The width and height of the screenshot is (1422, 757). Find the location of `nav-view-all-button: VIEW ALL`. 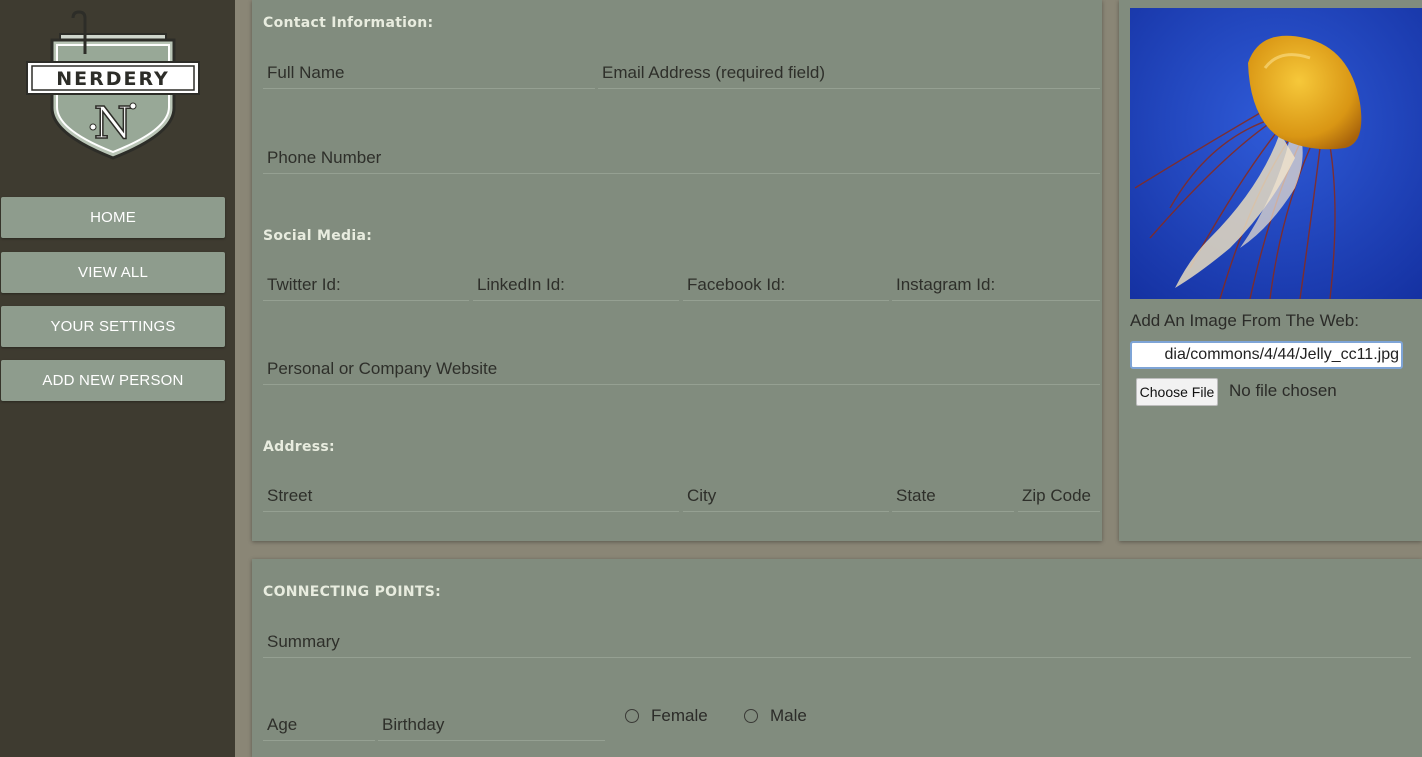

nav-view-all-button: VIEW ALL is located at coordinates (113, 272).